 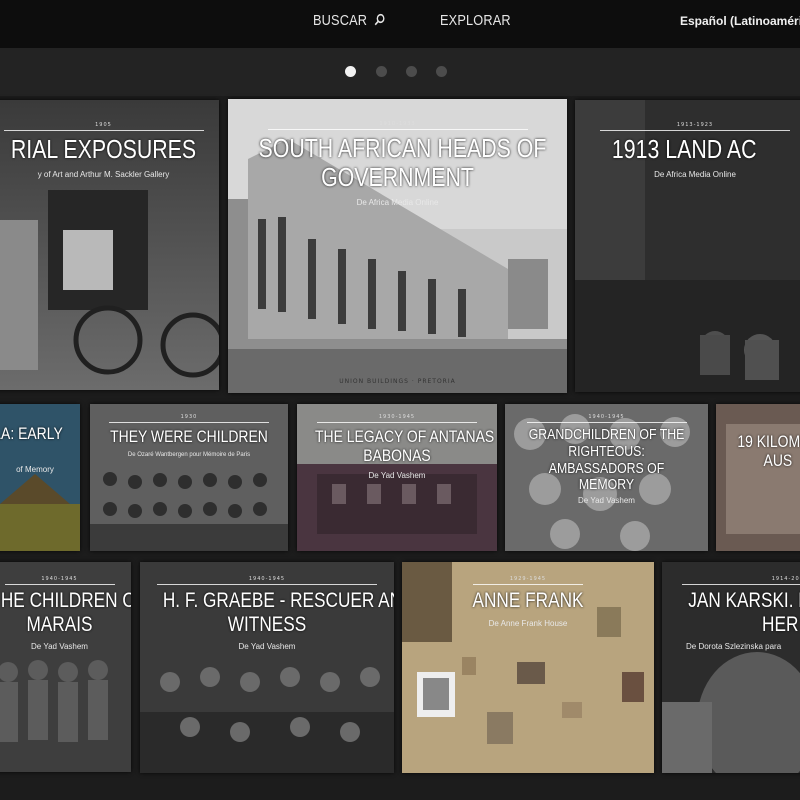 What do you see at coordinates (528, 623) in the screenshot?
I see `exhibit-source: De Anne Frank House` at bounding box center [528, 623].